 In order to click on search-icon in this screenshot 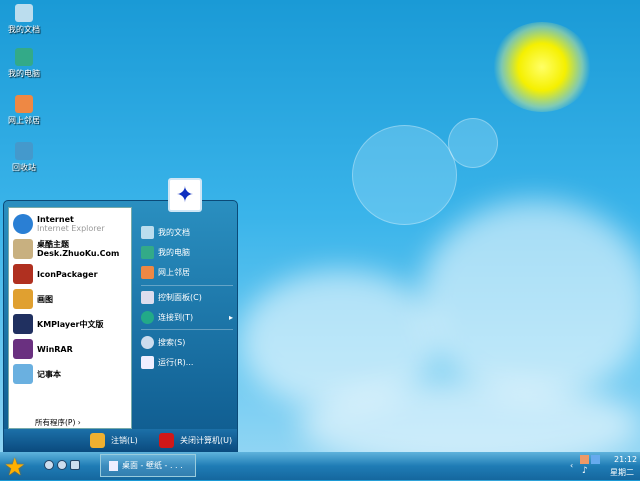, I will do `click(147, 342)`.